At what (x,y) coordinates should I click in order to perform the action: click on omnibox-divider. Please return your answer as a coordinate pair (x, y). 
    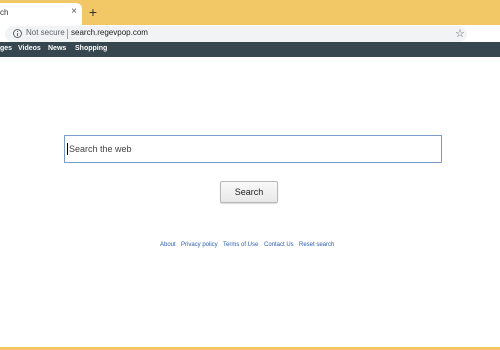
    Looking at the image, I should click on (67, 34).